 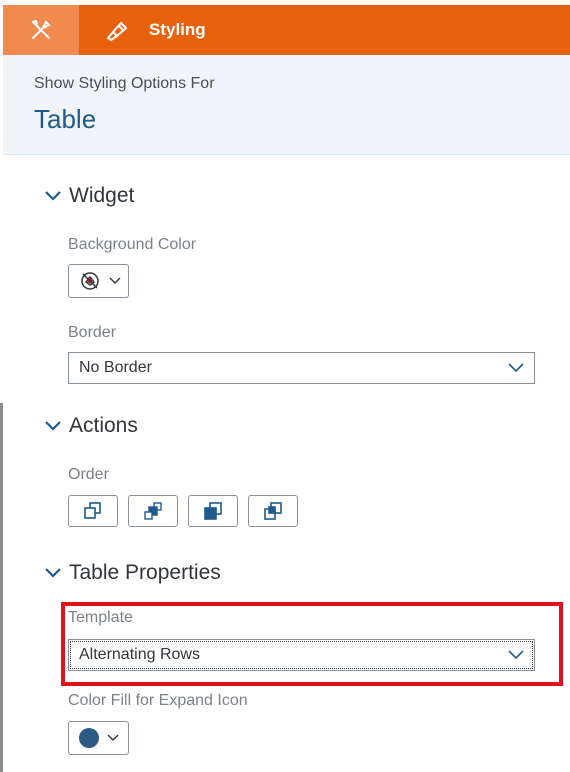 I want to click on border-label: Border, so click(x=92, y=332).